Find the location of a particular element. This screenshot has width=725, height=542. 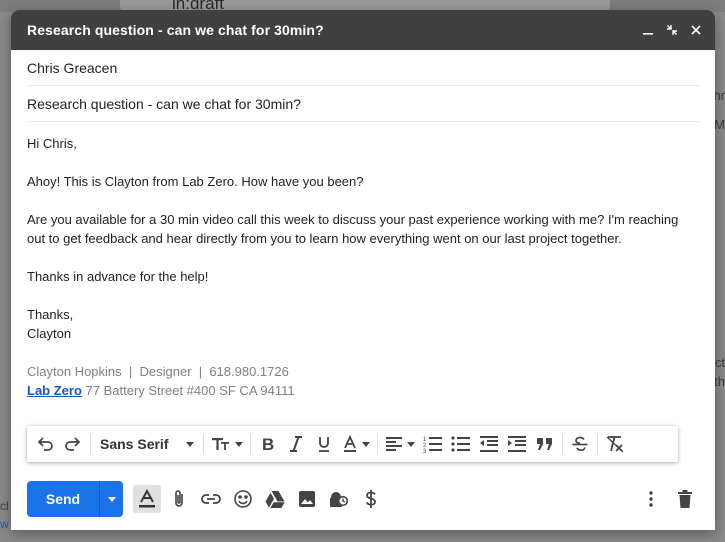

italic-icon is located at coordinates (296, 444).